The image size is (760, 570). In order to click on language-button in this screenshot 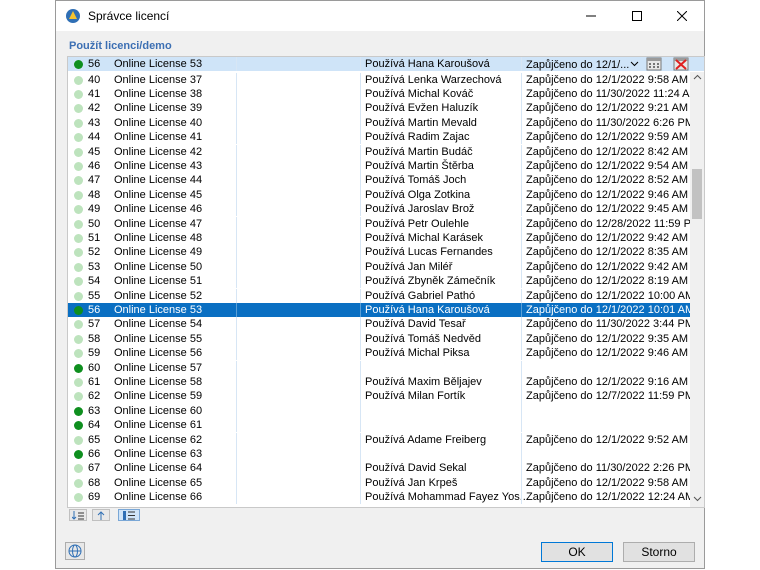, I will do `click(75, 551)`.